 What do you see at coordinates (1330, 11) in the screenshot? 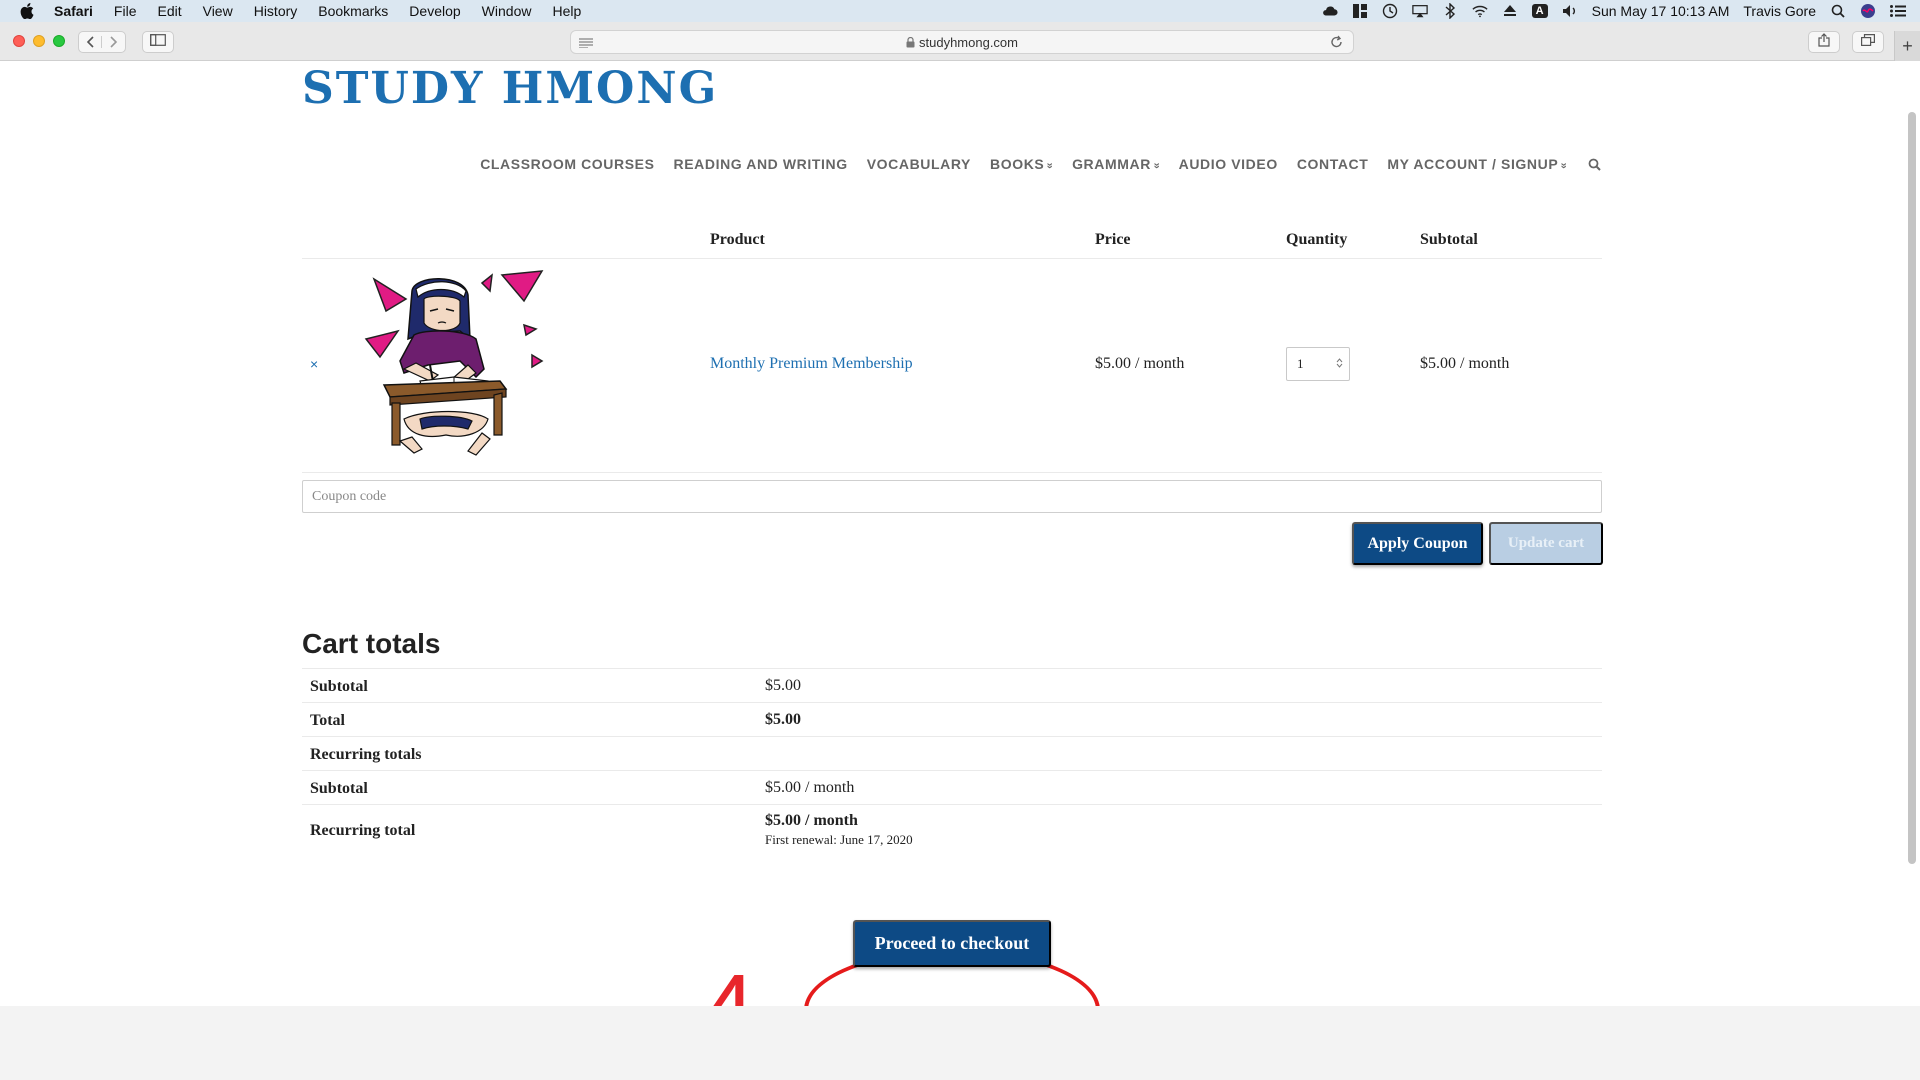
I see `cloud-icon` at bounding box center [1330, 11].